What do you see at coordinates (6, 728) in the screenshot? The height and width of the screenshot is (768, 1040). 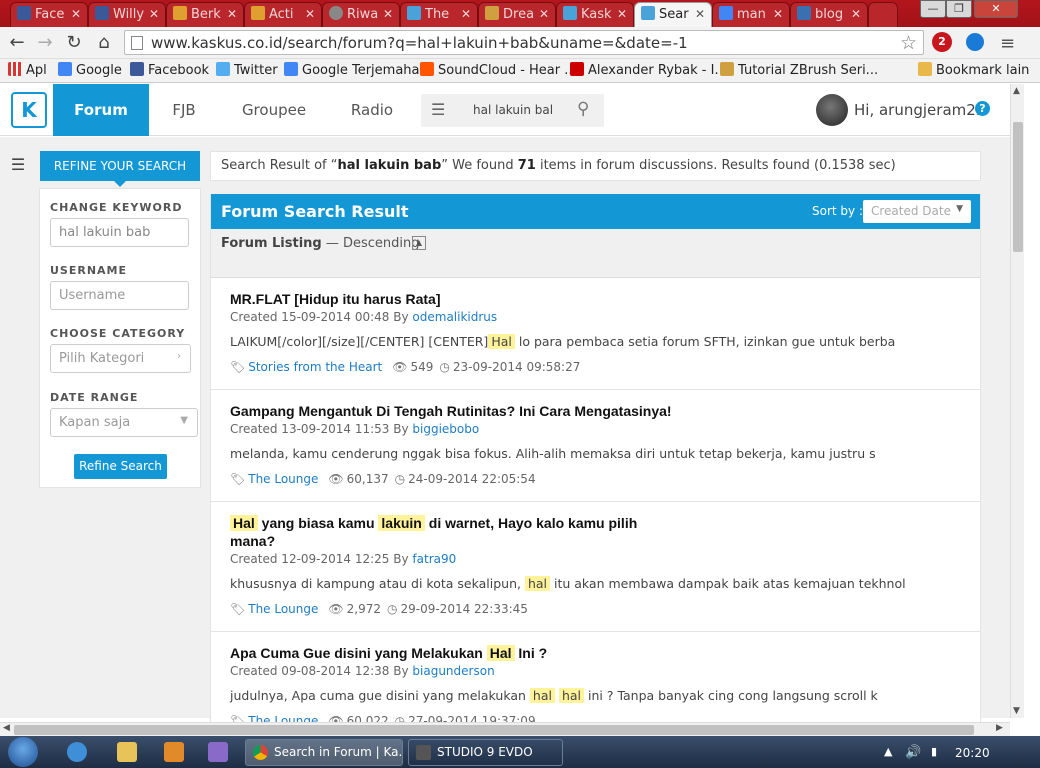 I see `scroll-left-icon: ◀` at bounding box center [6, 728].